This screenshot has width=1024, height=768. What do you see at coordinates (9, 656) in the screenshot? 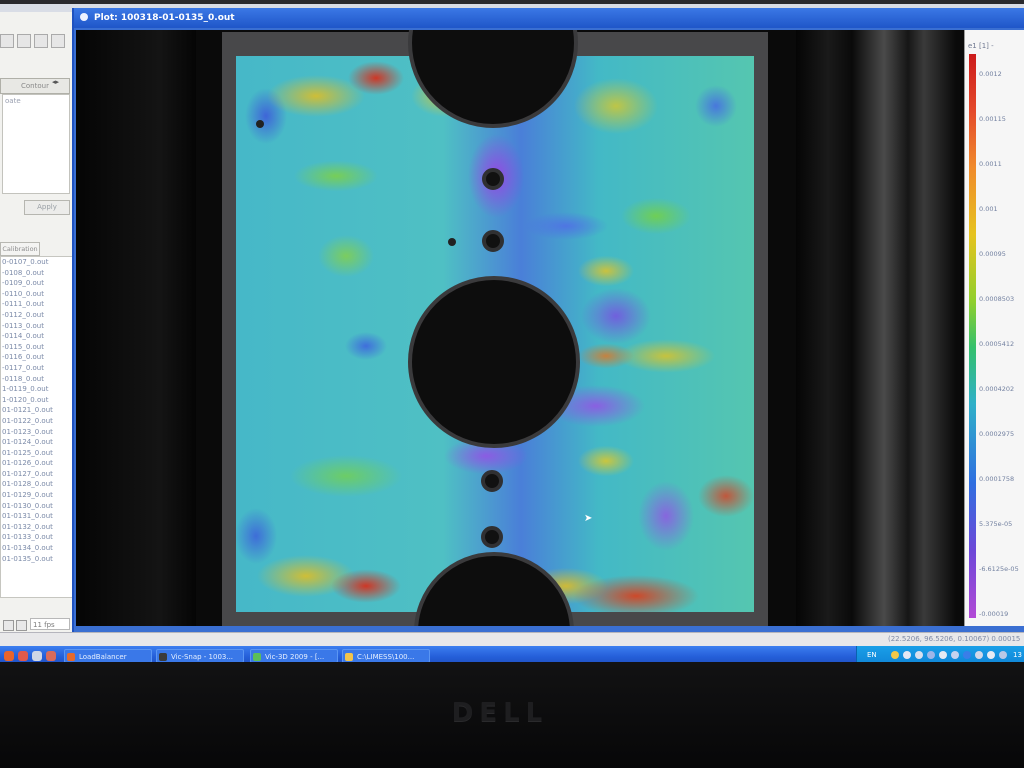
I see `firefox-icon` at bounding box center [9, 656].